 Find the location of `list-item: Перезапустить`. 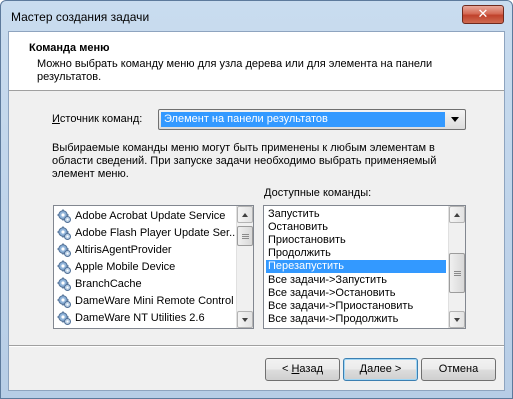

list-item: Перезапустить is located at coordinates (356, 267).